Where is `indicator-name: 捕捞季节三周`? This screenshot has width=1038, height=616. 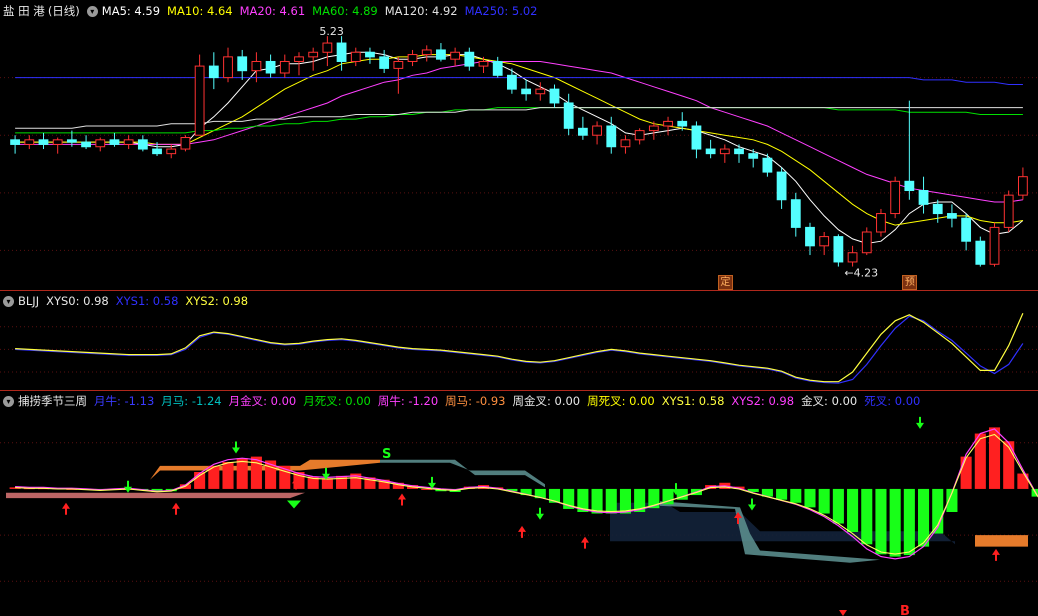 indicator-name: 捕捞季节三周 is located at coordinates (52, 401).